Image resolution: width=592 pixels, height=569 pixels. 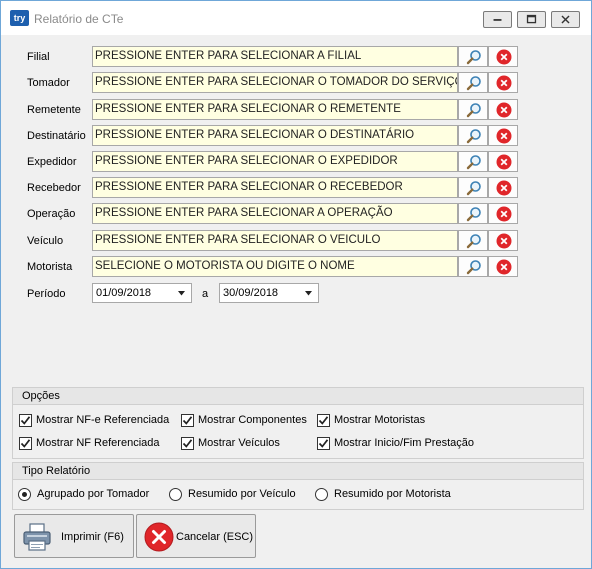 What do you see at coordinates (93, 494) in the screenshot?
I see `radio-label: Agrupado por Tomador` at bounding box center [93, 494].